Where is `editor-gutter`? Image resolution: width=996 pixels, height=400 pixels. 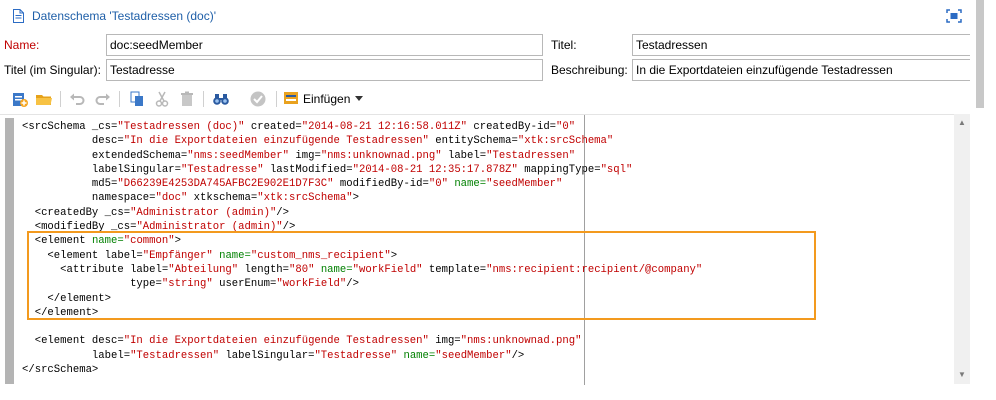 editor-gutter is located at coordinates (9, 251).